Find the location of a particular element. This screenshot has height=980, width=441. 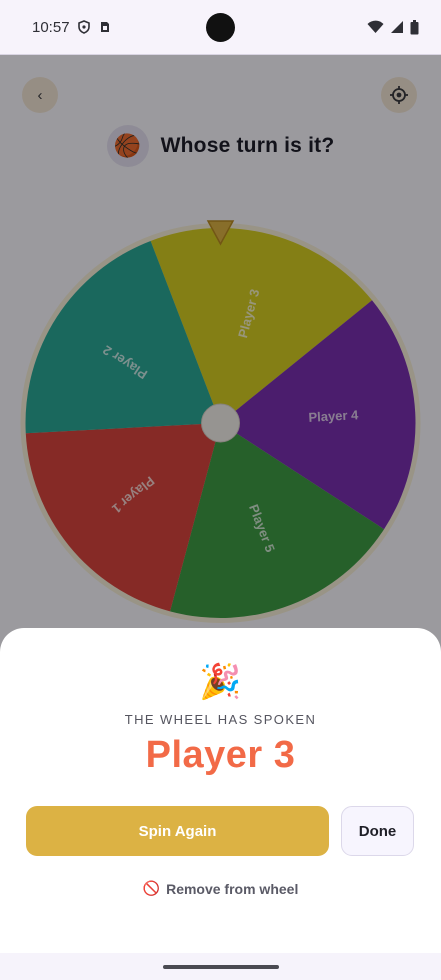

party-popper-icon: 🎉 is located at coordinates (220, 682).